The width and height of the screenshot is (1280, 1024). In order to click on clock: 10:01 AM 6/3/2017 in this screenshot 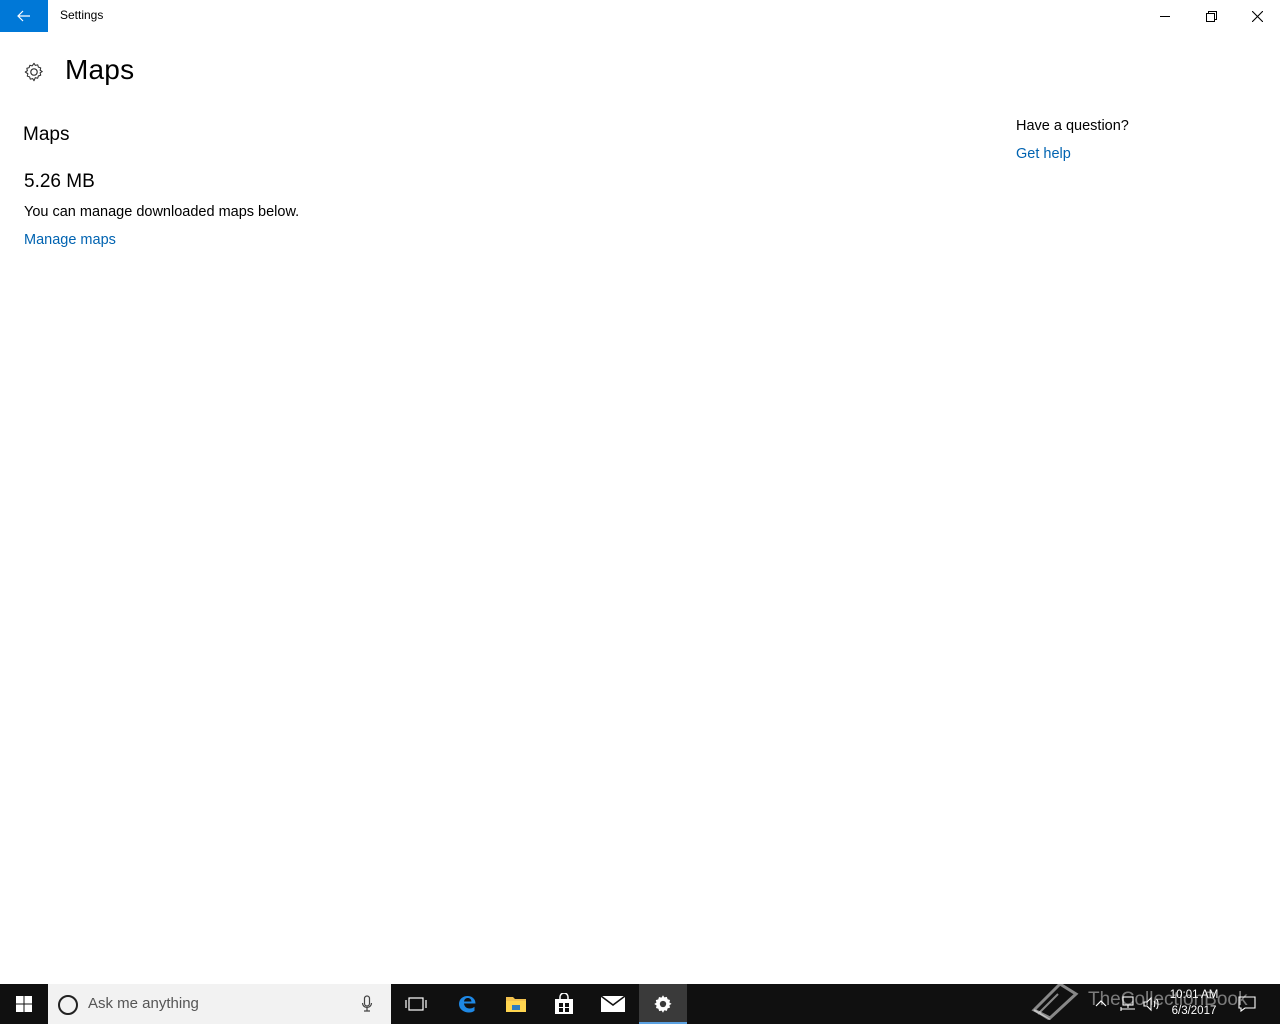, I will do `click(1194, 1003)`.